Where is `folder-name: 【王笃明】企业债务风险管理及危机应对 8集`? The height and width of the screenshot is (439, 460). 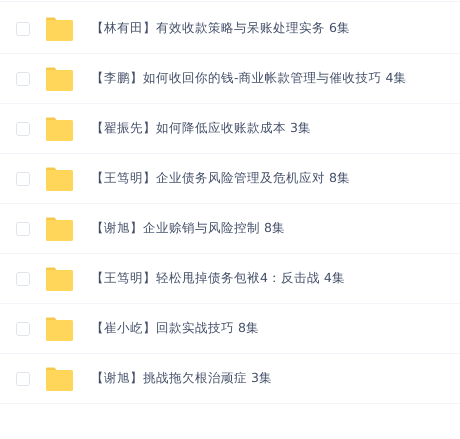 folder-name: 【王笃明】企业债务风险管理及危机应对 8集 is located at coordinates (220, 178).